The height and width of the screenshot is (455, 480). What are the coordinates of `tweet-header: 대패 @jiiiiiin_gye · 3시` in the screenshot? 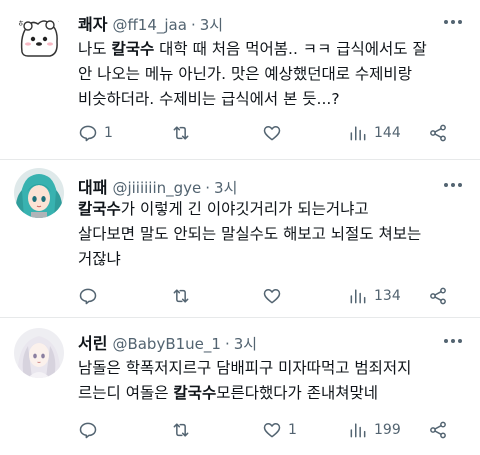 It's located at (259, 186).